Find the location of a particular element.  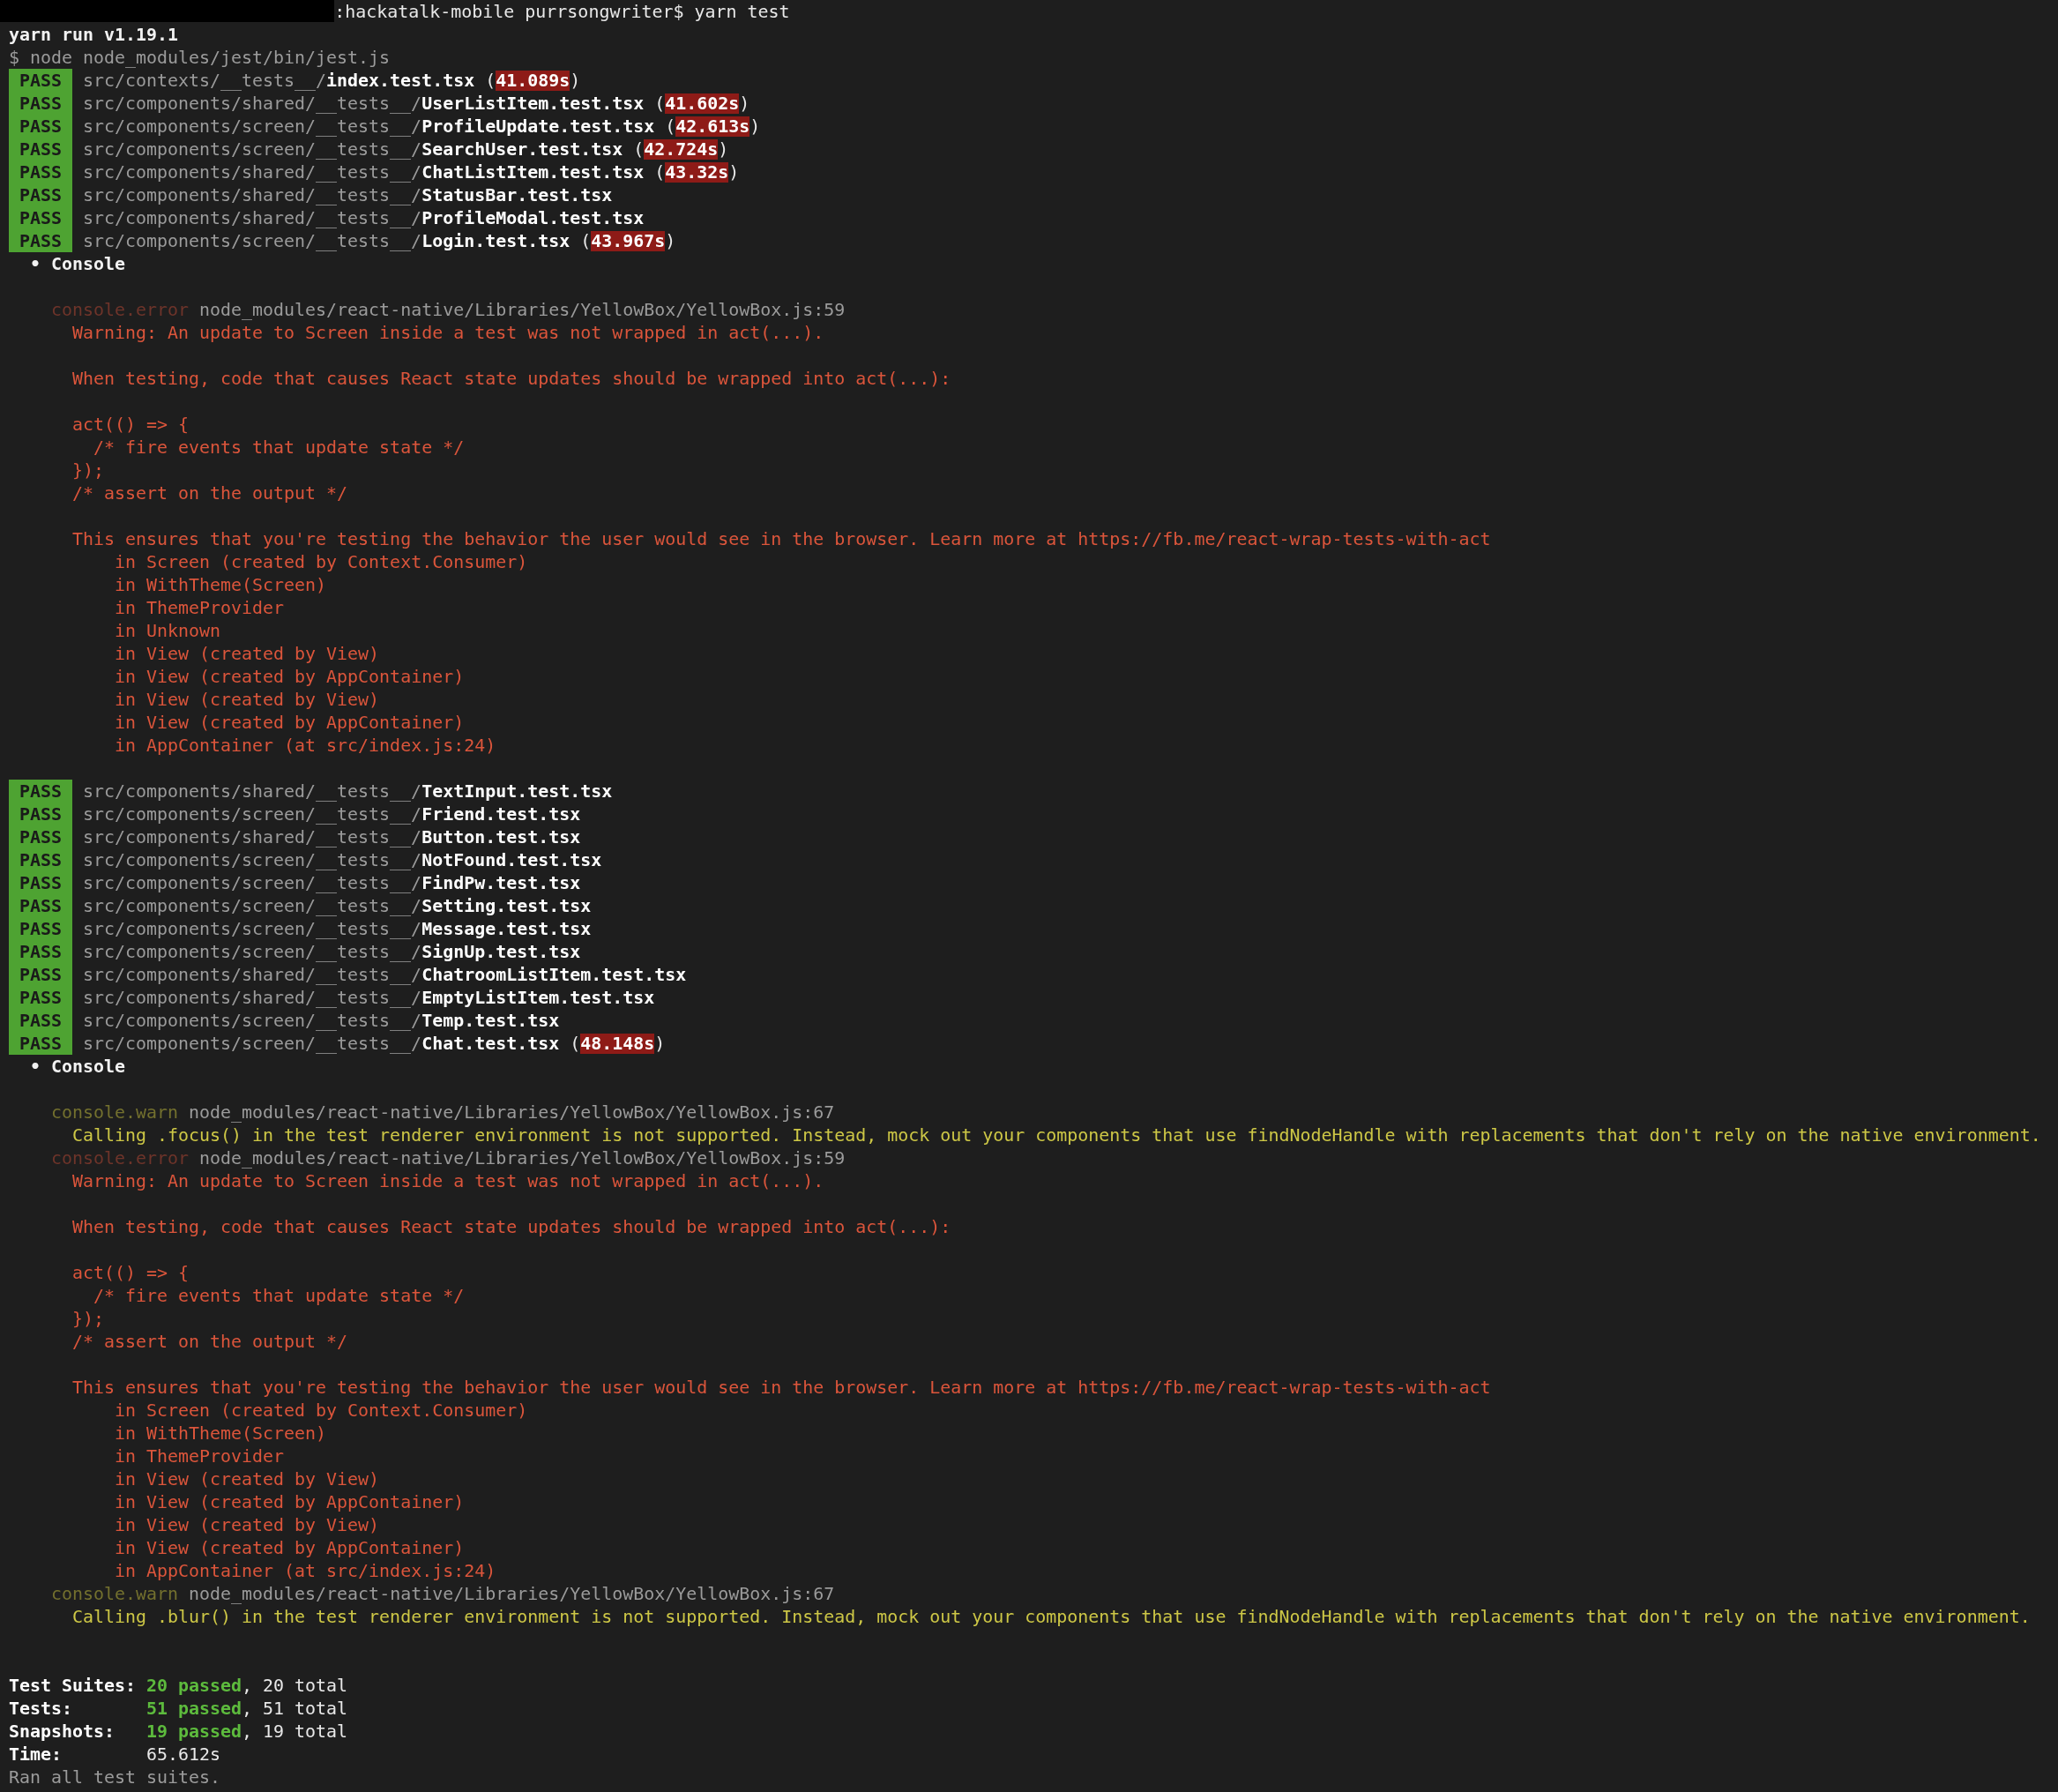

error-message: /* assert on the output */ is located at coordinates (210, 493).